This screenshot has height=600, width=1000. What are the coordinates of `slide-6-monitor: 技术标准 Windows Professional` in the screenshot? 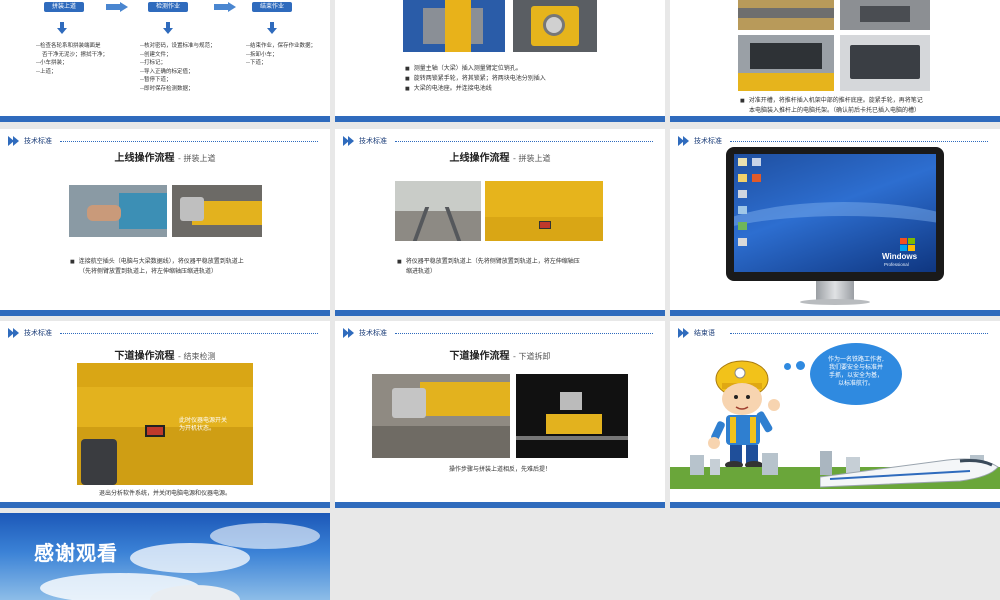 It's located at (835, 222).